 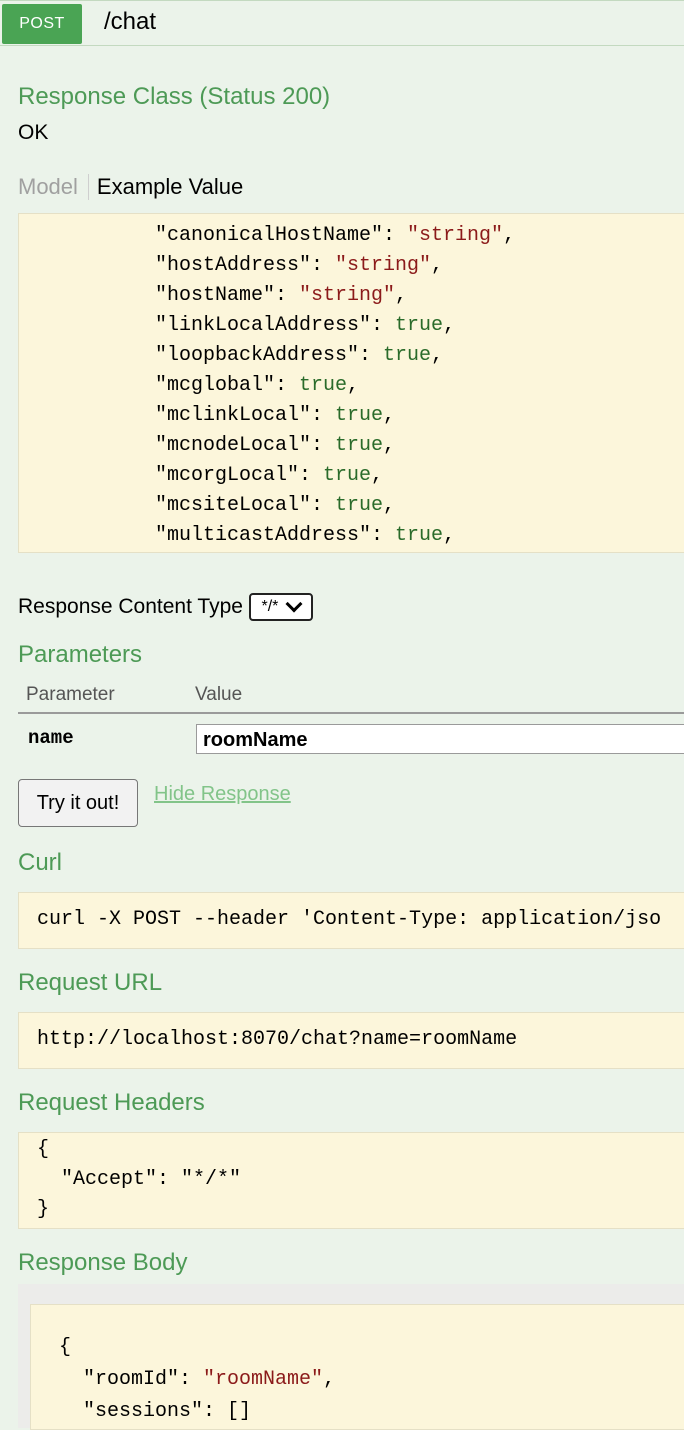 I want to click on response-body-title: Response Body, so click(x=103, y=1262).